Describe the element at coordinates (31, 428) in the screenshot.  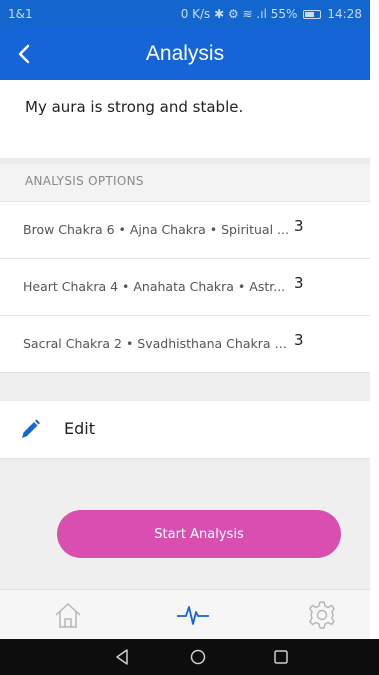
I see `pencil-icon` at that location.